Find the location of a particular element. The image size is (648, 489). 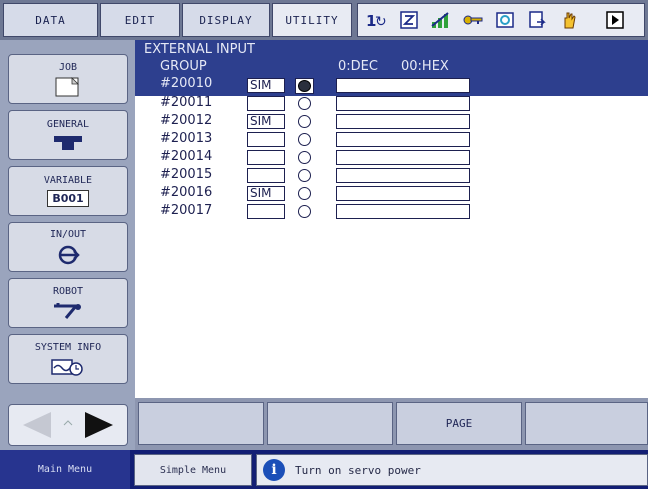

teach-icon is located at coordinates (505, 20).